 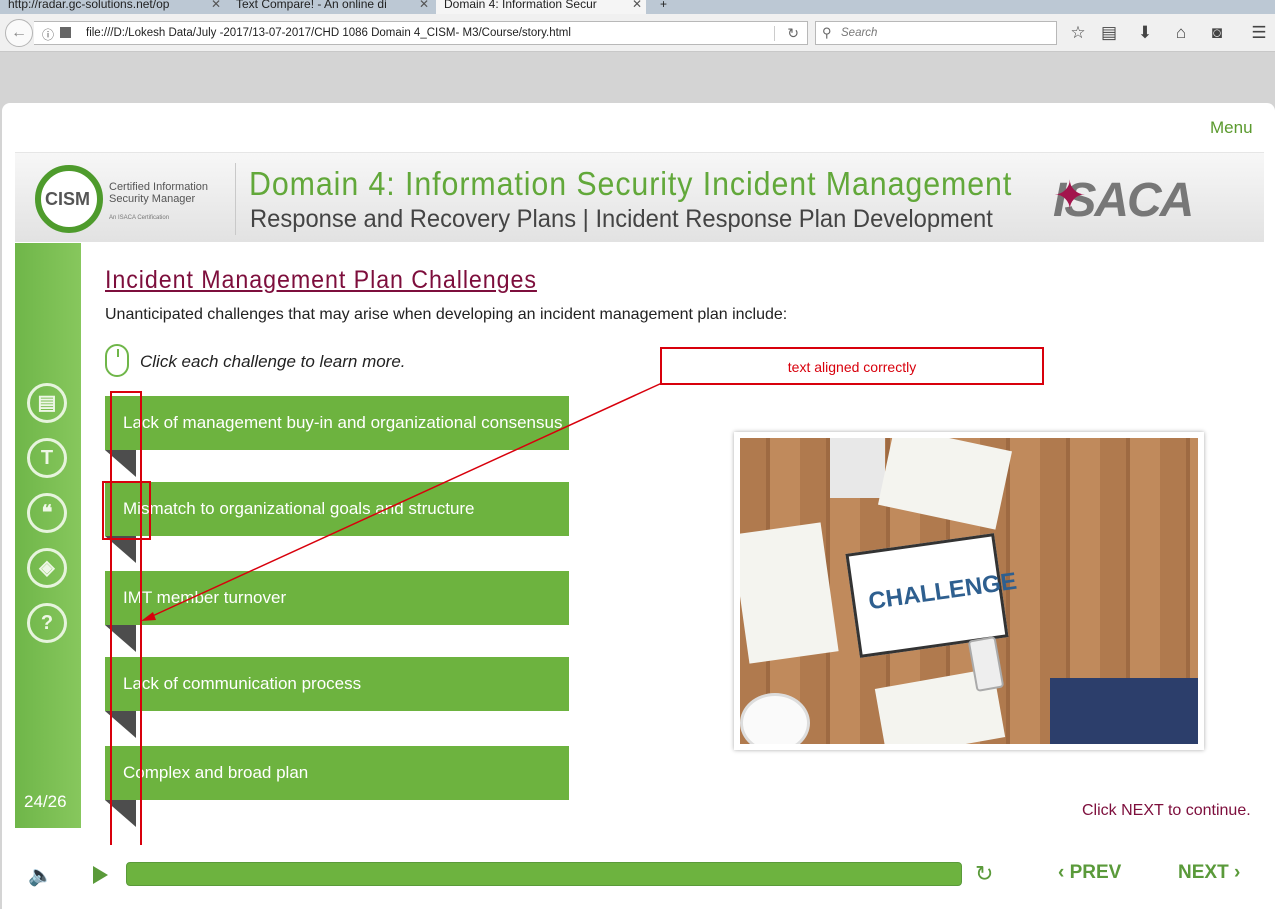 I want to click on play-icon, so click(x=100, y=875).